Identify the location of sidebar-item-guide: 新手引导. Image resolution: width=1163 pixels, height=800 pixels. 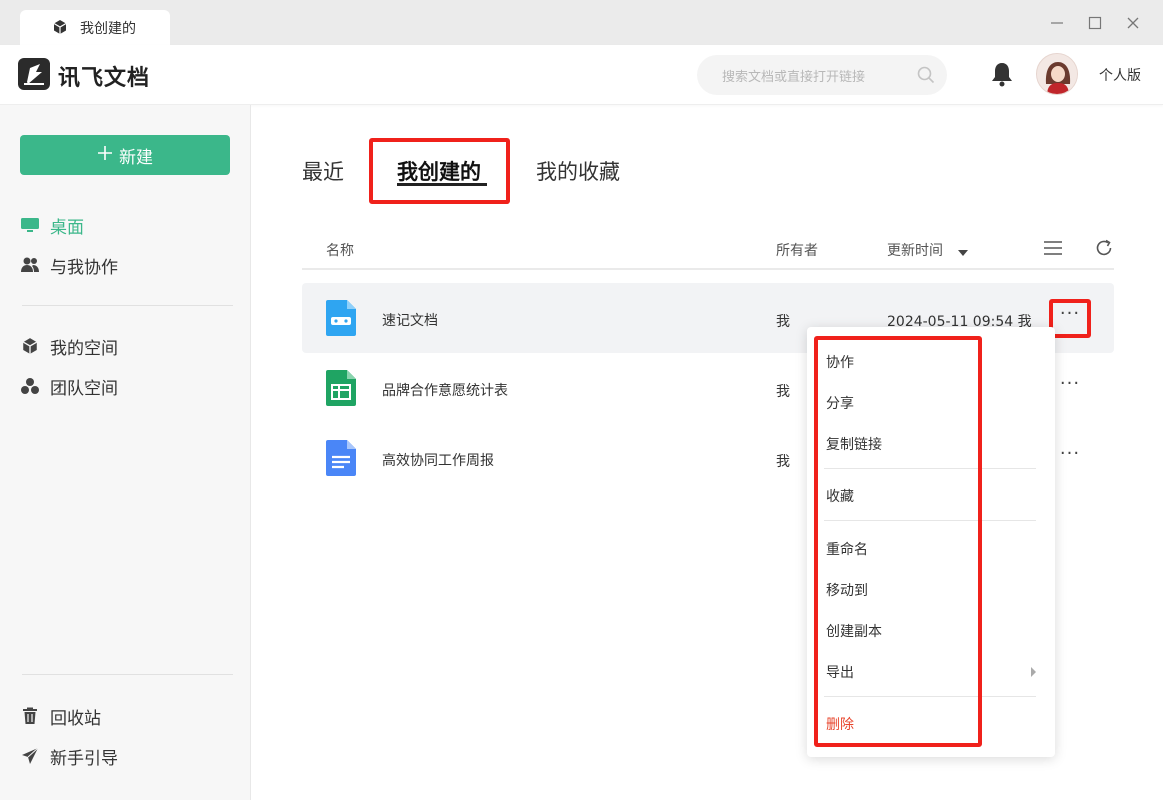
(69, 756).